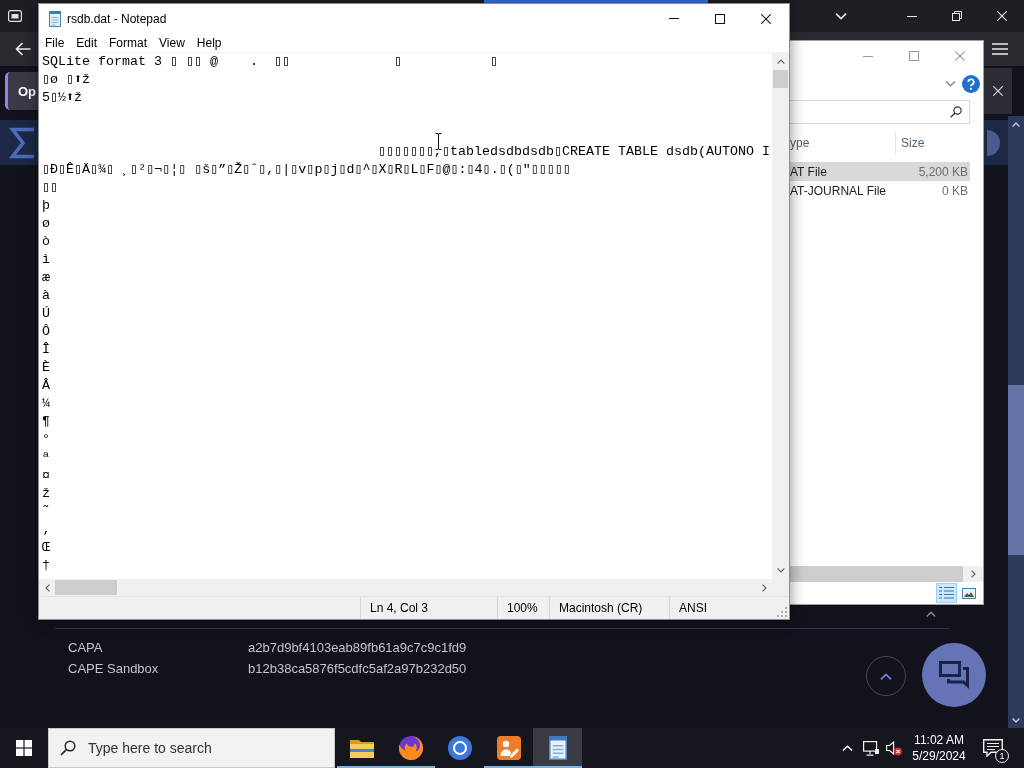 This screenshot has height=768, width=1024. I want to click on resize-grip-icon, so click(782, 612).